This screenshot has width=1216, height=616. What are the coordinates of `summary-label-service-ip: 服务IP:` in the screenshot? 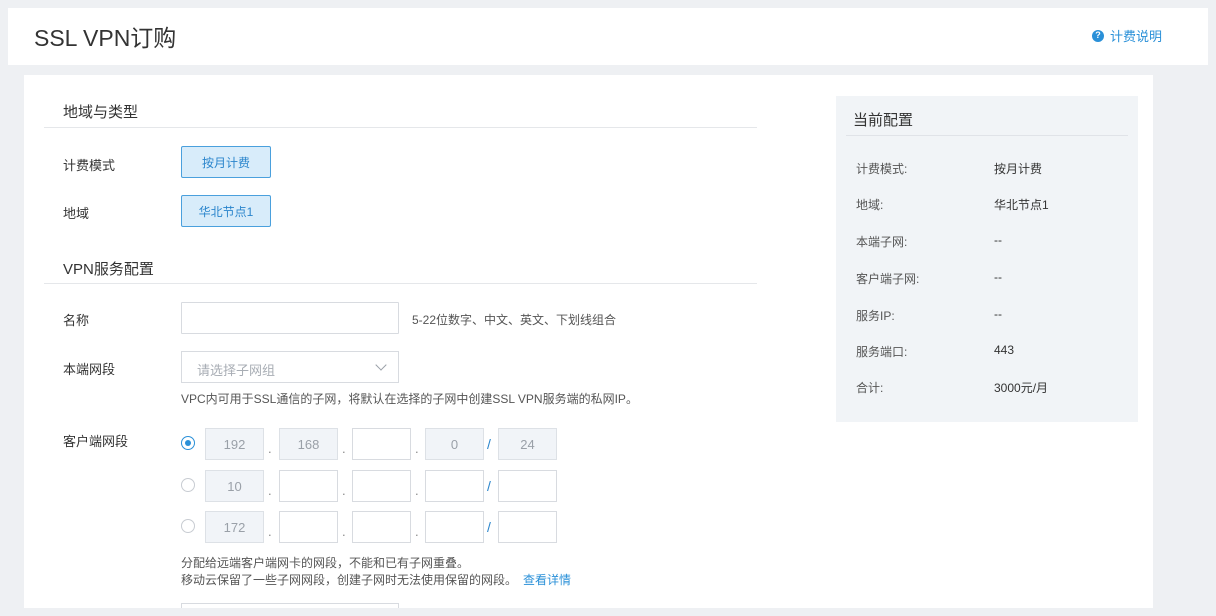 It's located at (875, 316).